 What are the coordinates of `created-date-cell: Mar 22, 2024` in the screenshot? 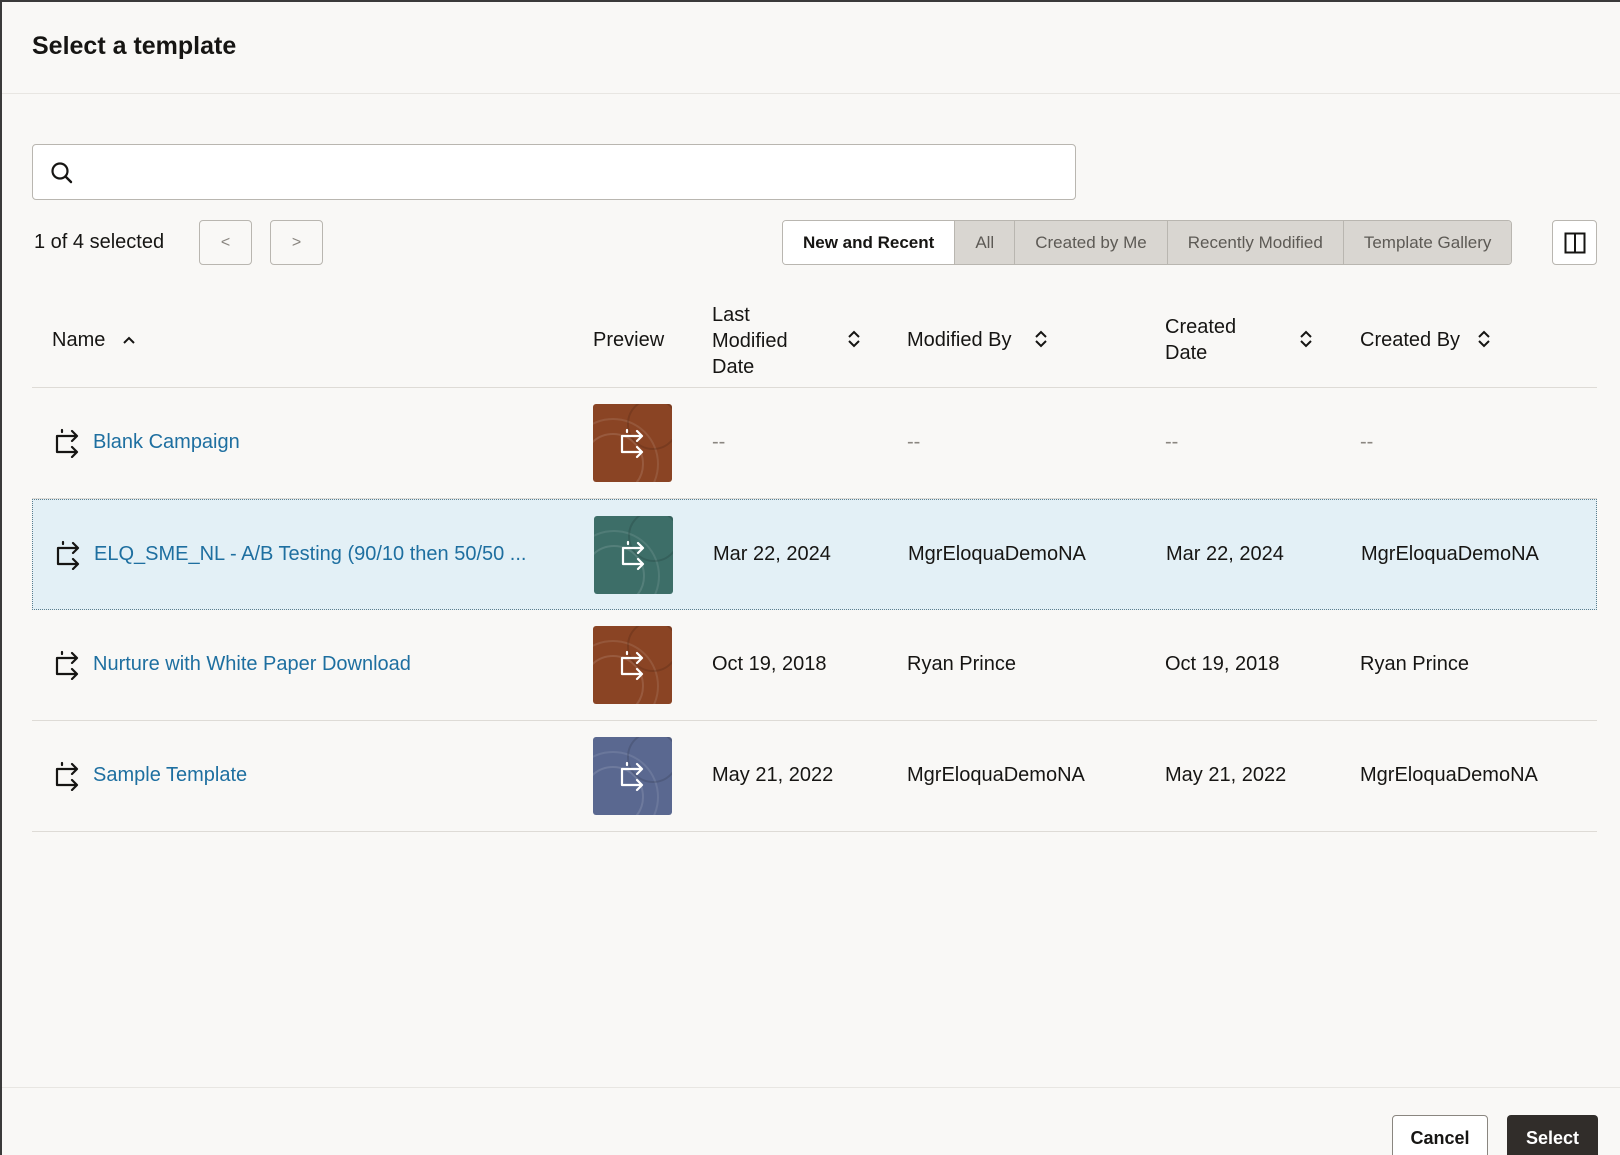 It's located at (1225, 554).